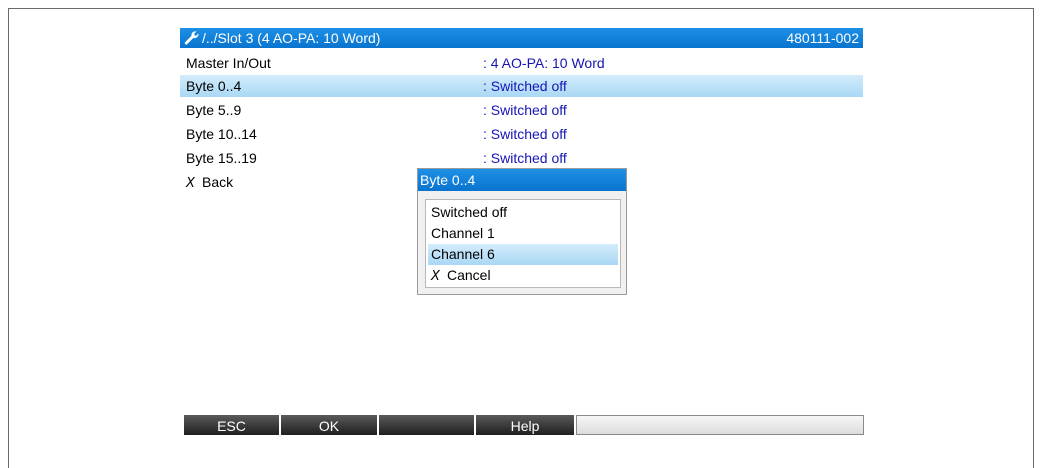 The width and height of the screenshot is (1043, 468). What do you see at coordinates (232, 425) in the screenshot?
I see `esc-softkey: ESC` at bounding box center [232, 425].